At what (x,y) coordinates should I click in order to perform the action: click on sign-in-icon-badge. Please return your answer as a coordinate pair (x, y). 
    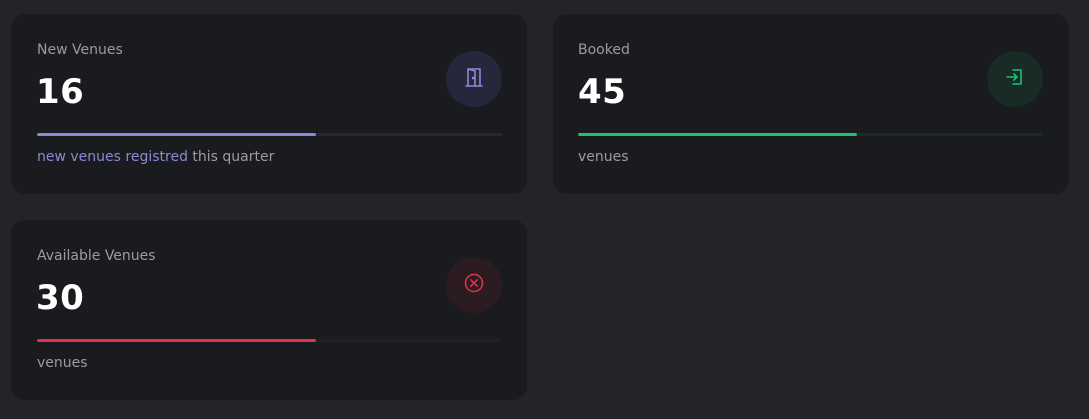
    Looking at the image, I should click on (1015, 79).